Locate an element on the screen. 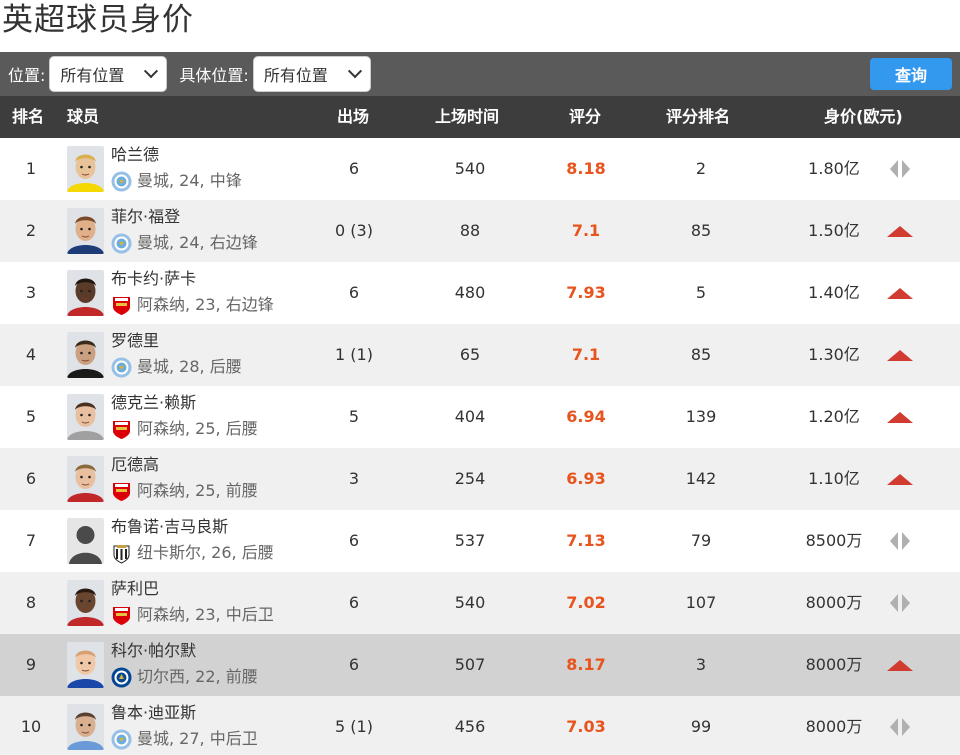 The width and height of the screenshot is (960, 755). player-name-link: 菲尔·福登 is located at coordinates (145, 217).